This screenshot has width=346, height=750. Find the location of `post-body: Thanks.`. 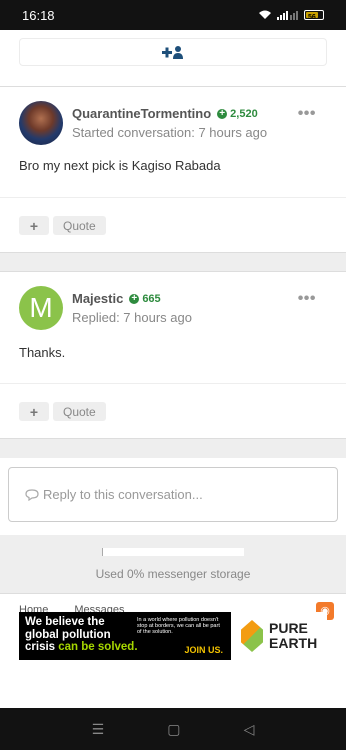

post-body: Thanks. is located at coordinates (42, 352).